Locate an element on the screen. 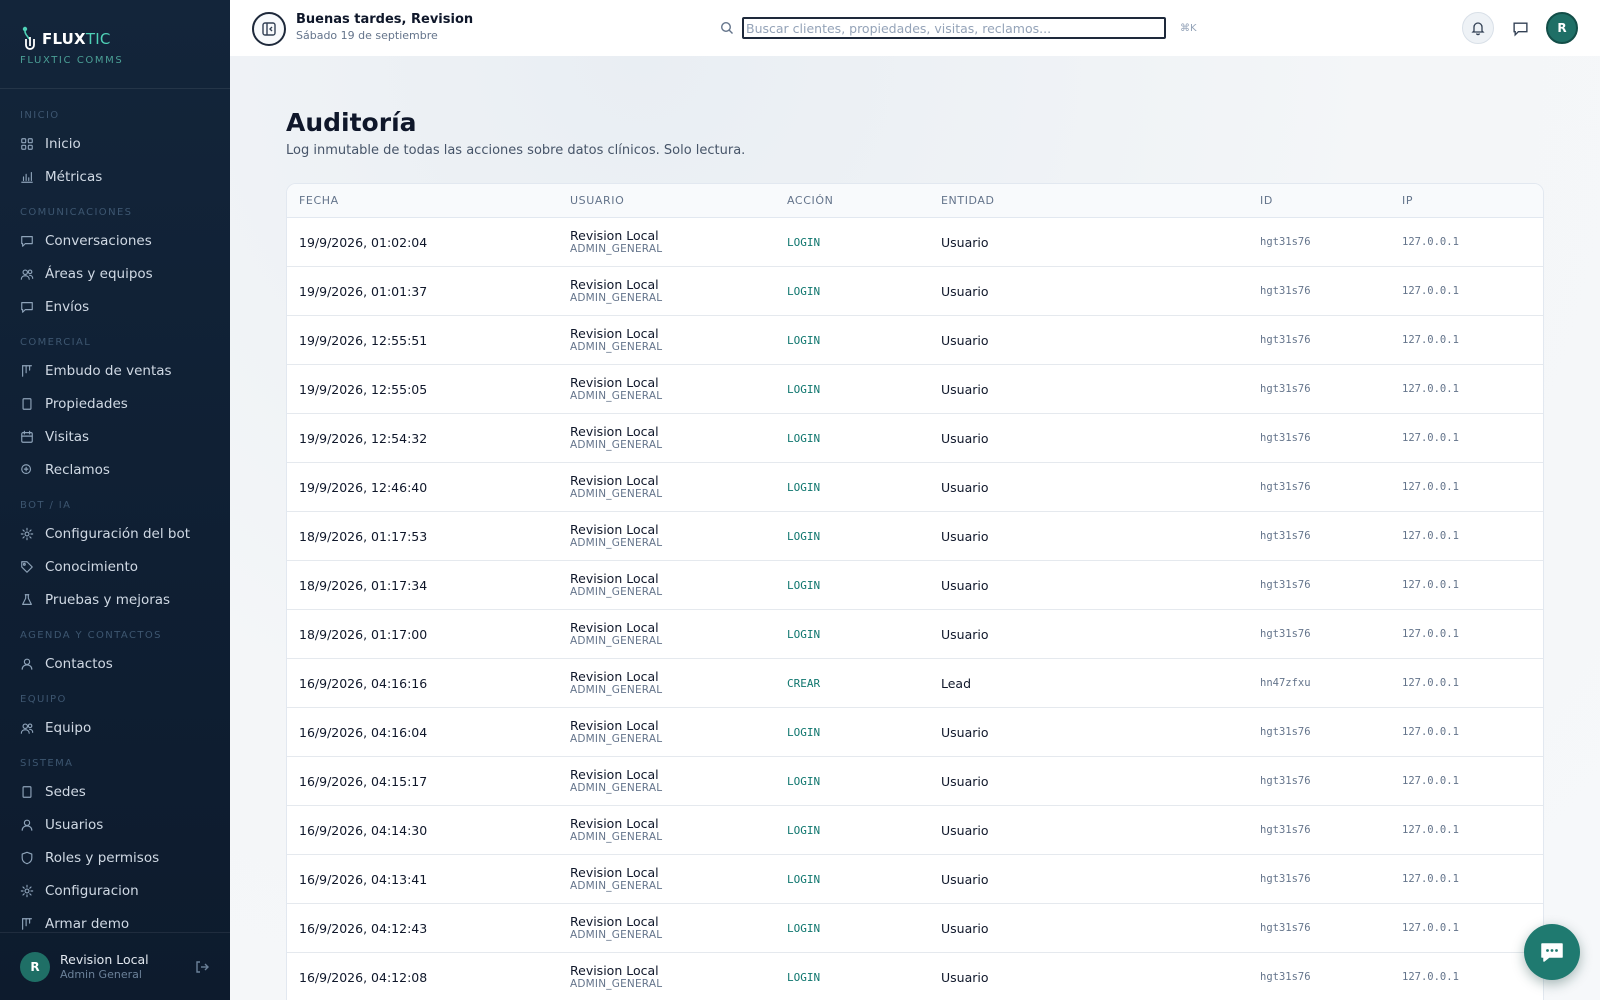 This screenshot has width=1600, height=1000. sidebar-item-envios: Envíos is located at coordinates (115, 306).